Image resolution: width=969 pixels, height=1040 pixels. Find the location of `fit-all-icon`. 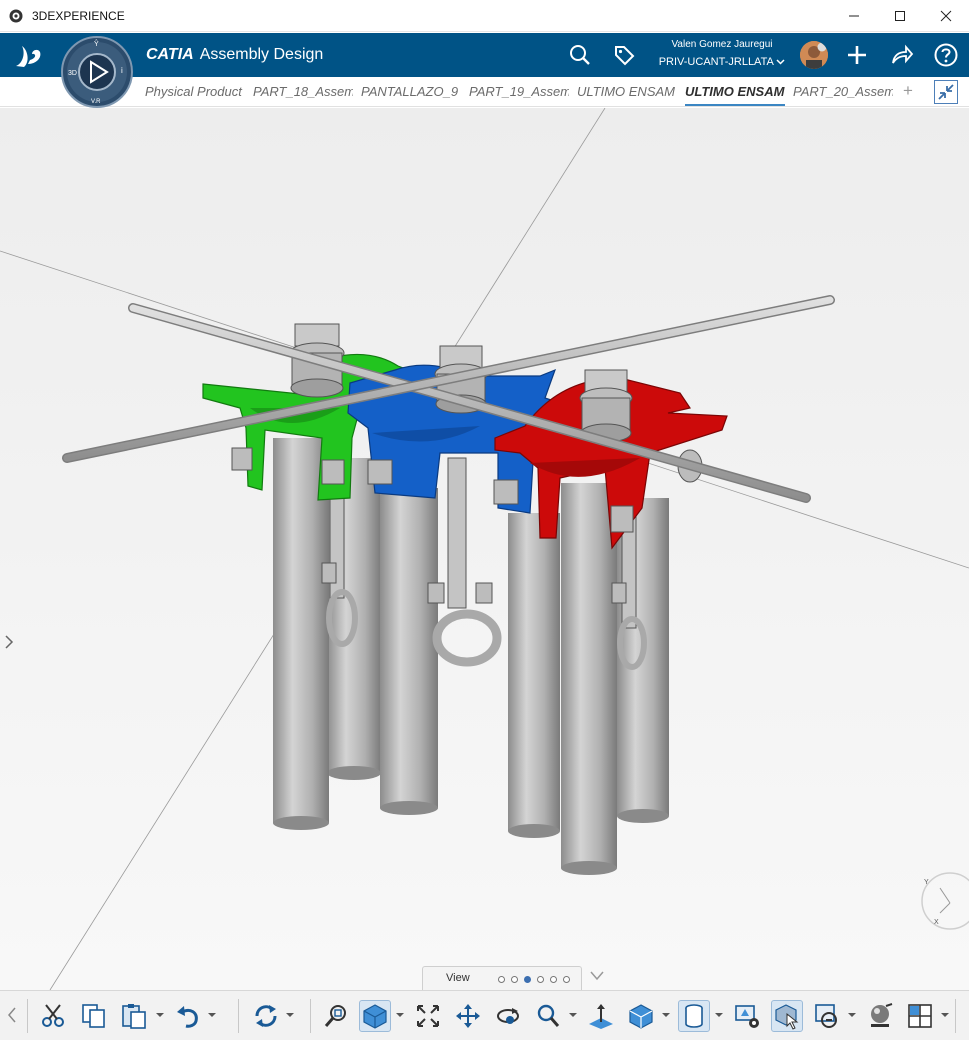

fit-all-icon is located at coordinates (428, 1016).